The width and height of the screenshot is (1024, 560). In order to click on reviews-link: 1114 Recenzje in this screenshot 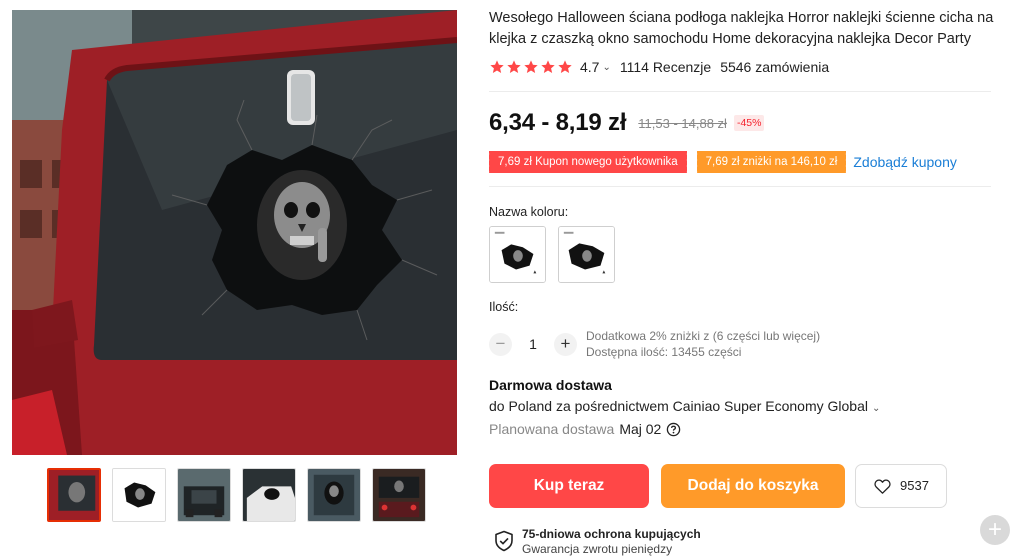, I will do `click(665, 67)`.